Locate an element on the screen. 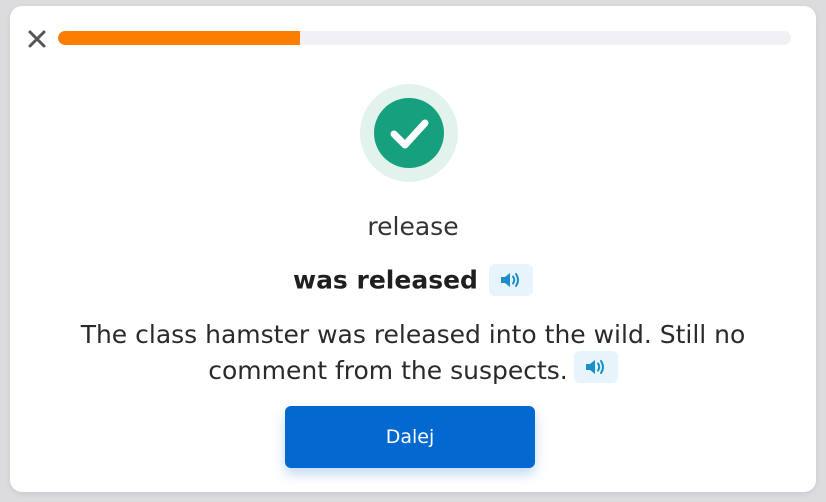 The height and width of the screenshot is (502, 826). sentence-audio-button is located at coordinates (595, 367).